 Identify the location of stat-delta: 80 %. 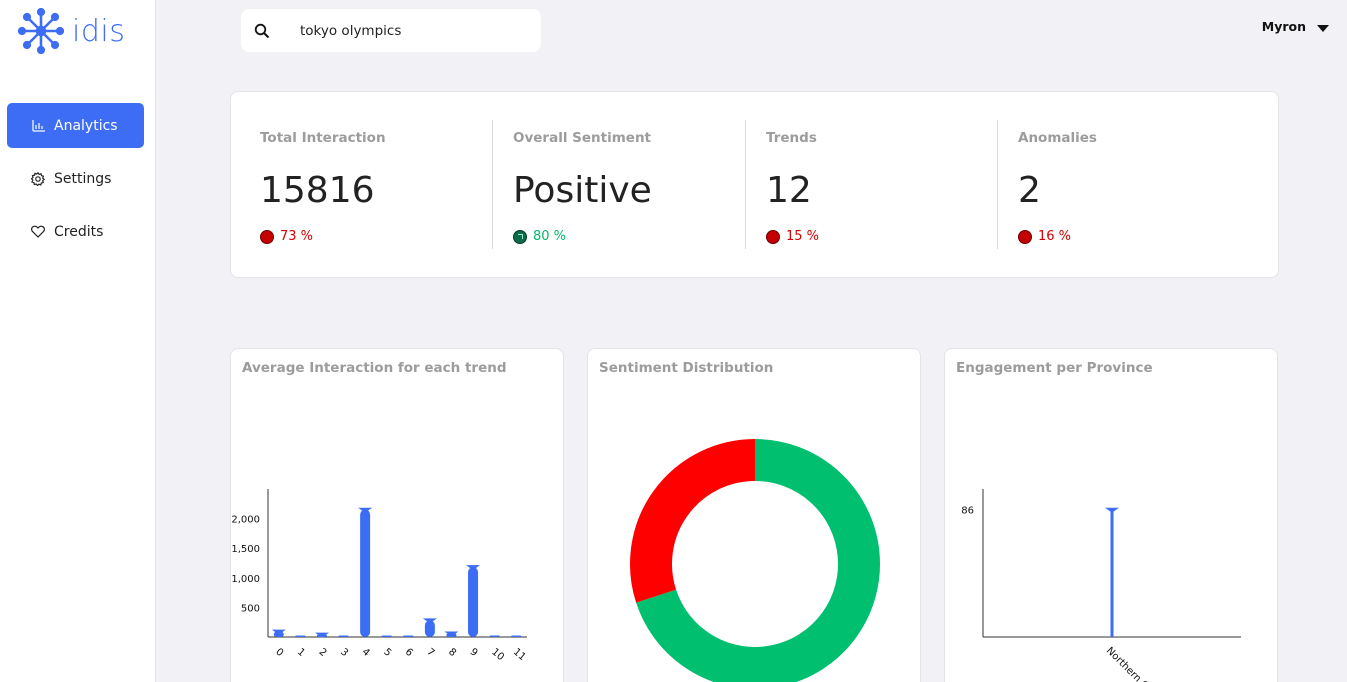
(539, 236).